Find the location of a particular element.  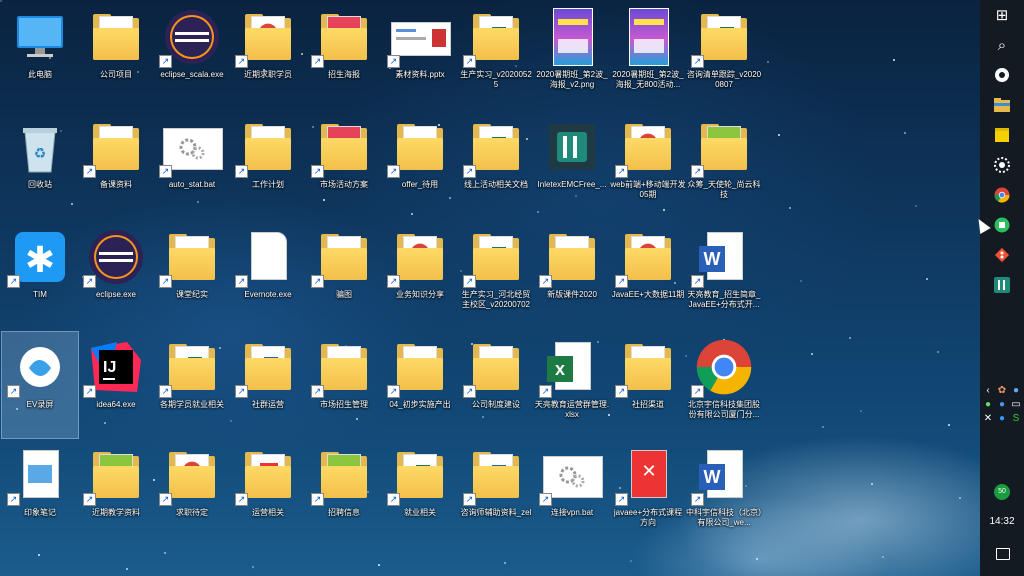

desktop-icon: W↗ 社群运营 is located at coordinates (268, 385).